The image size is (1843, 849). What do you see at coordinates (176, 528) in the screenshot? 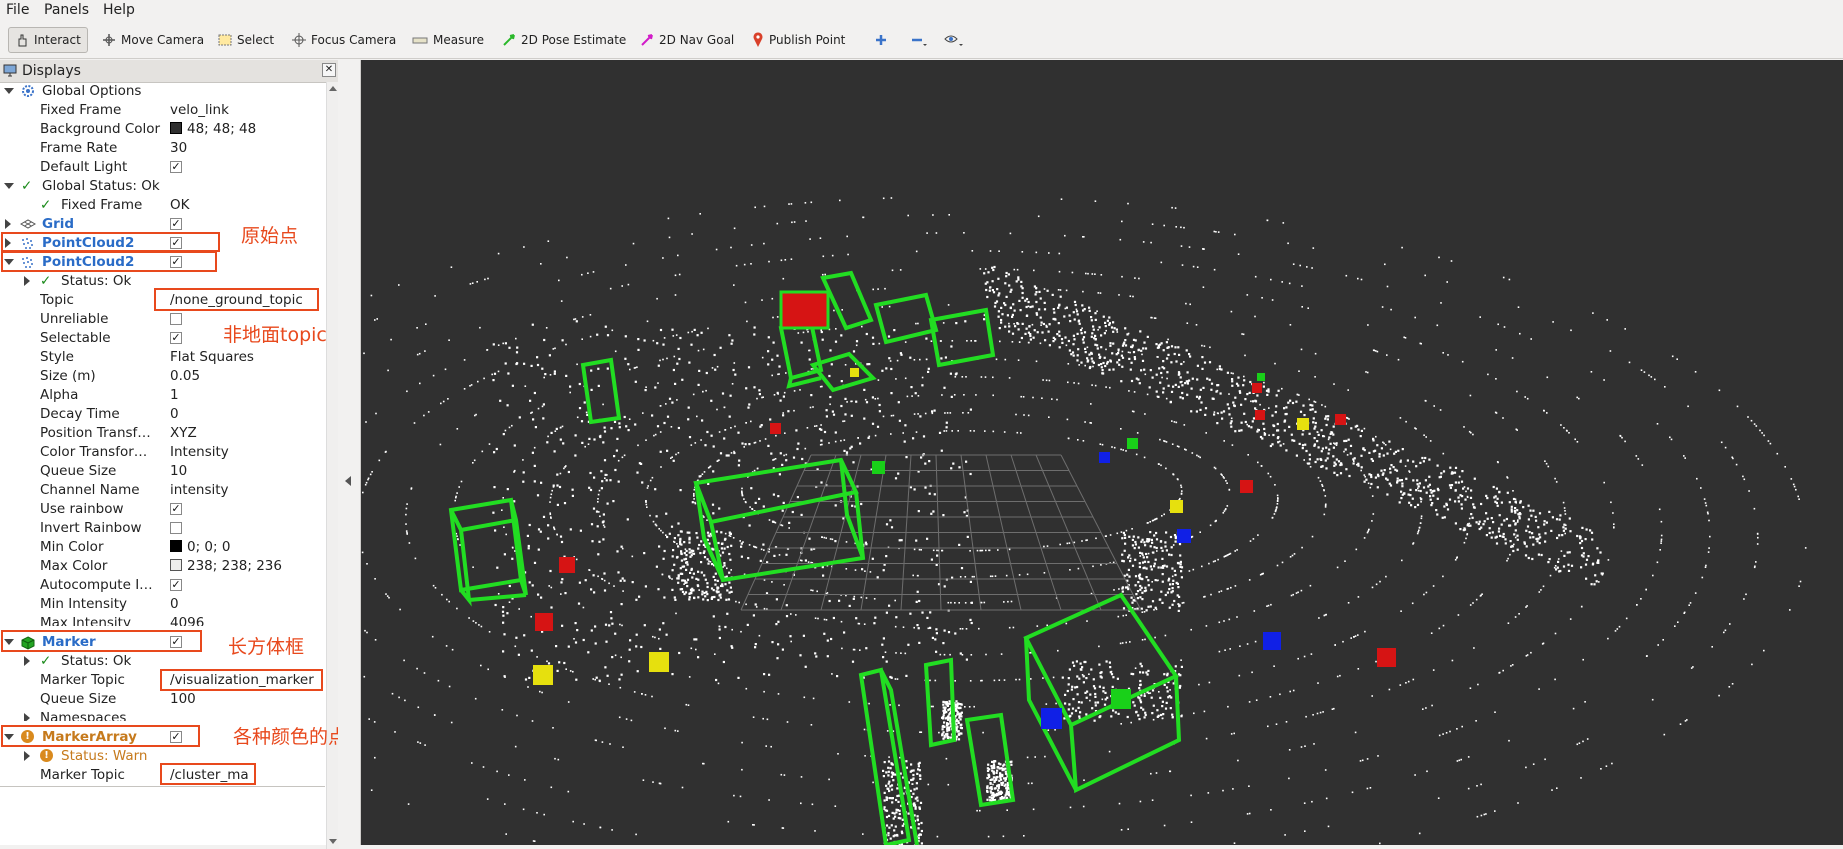
I see `invert-rainbow-checkbox` at bounding box center [176, 528].